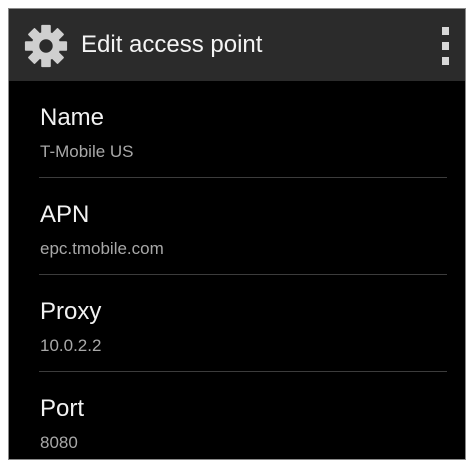 This screenshot has height=466, width=471. What do you see at coordinates (71, 311) in the screenshot?
I see `pref-title: Proxy` at bounding box center [71, 311].